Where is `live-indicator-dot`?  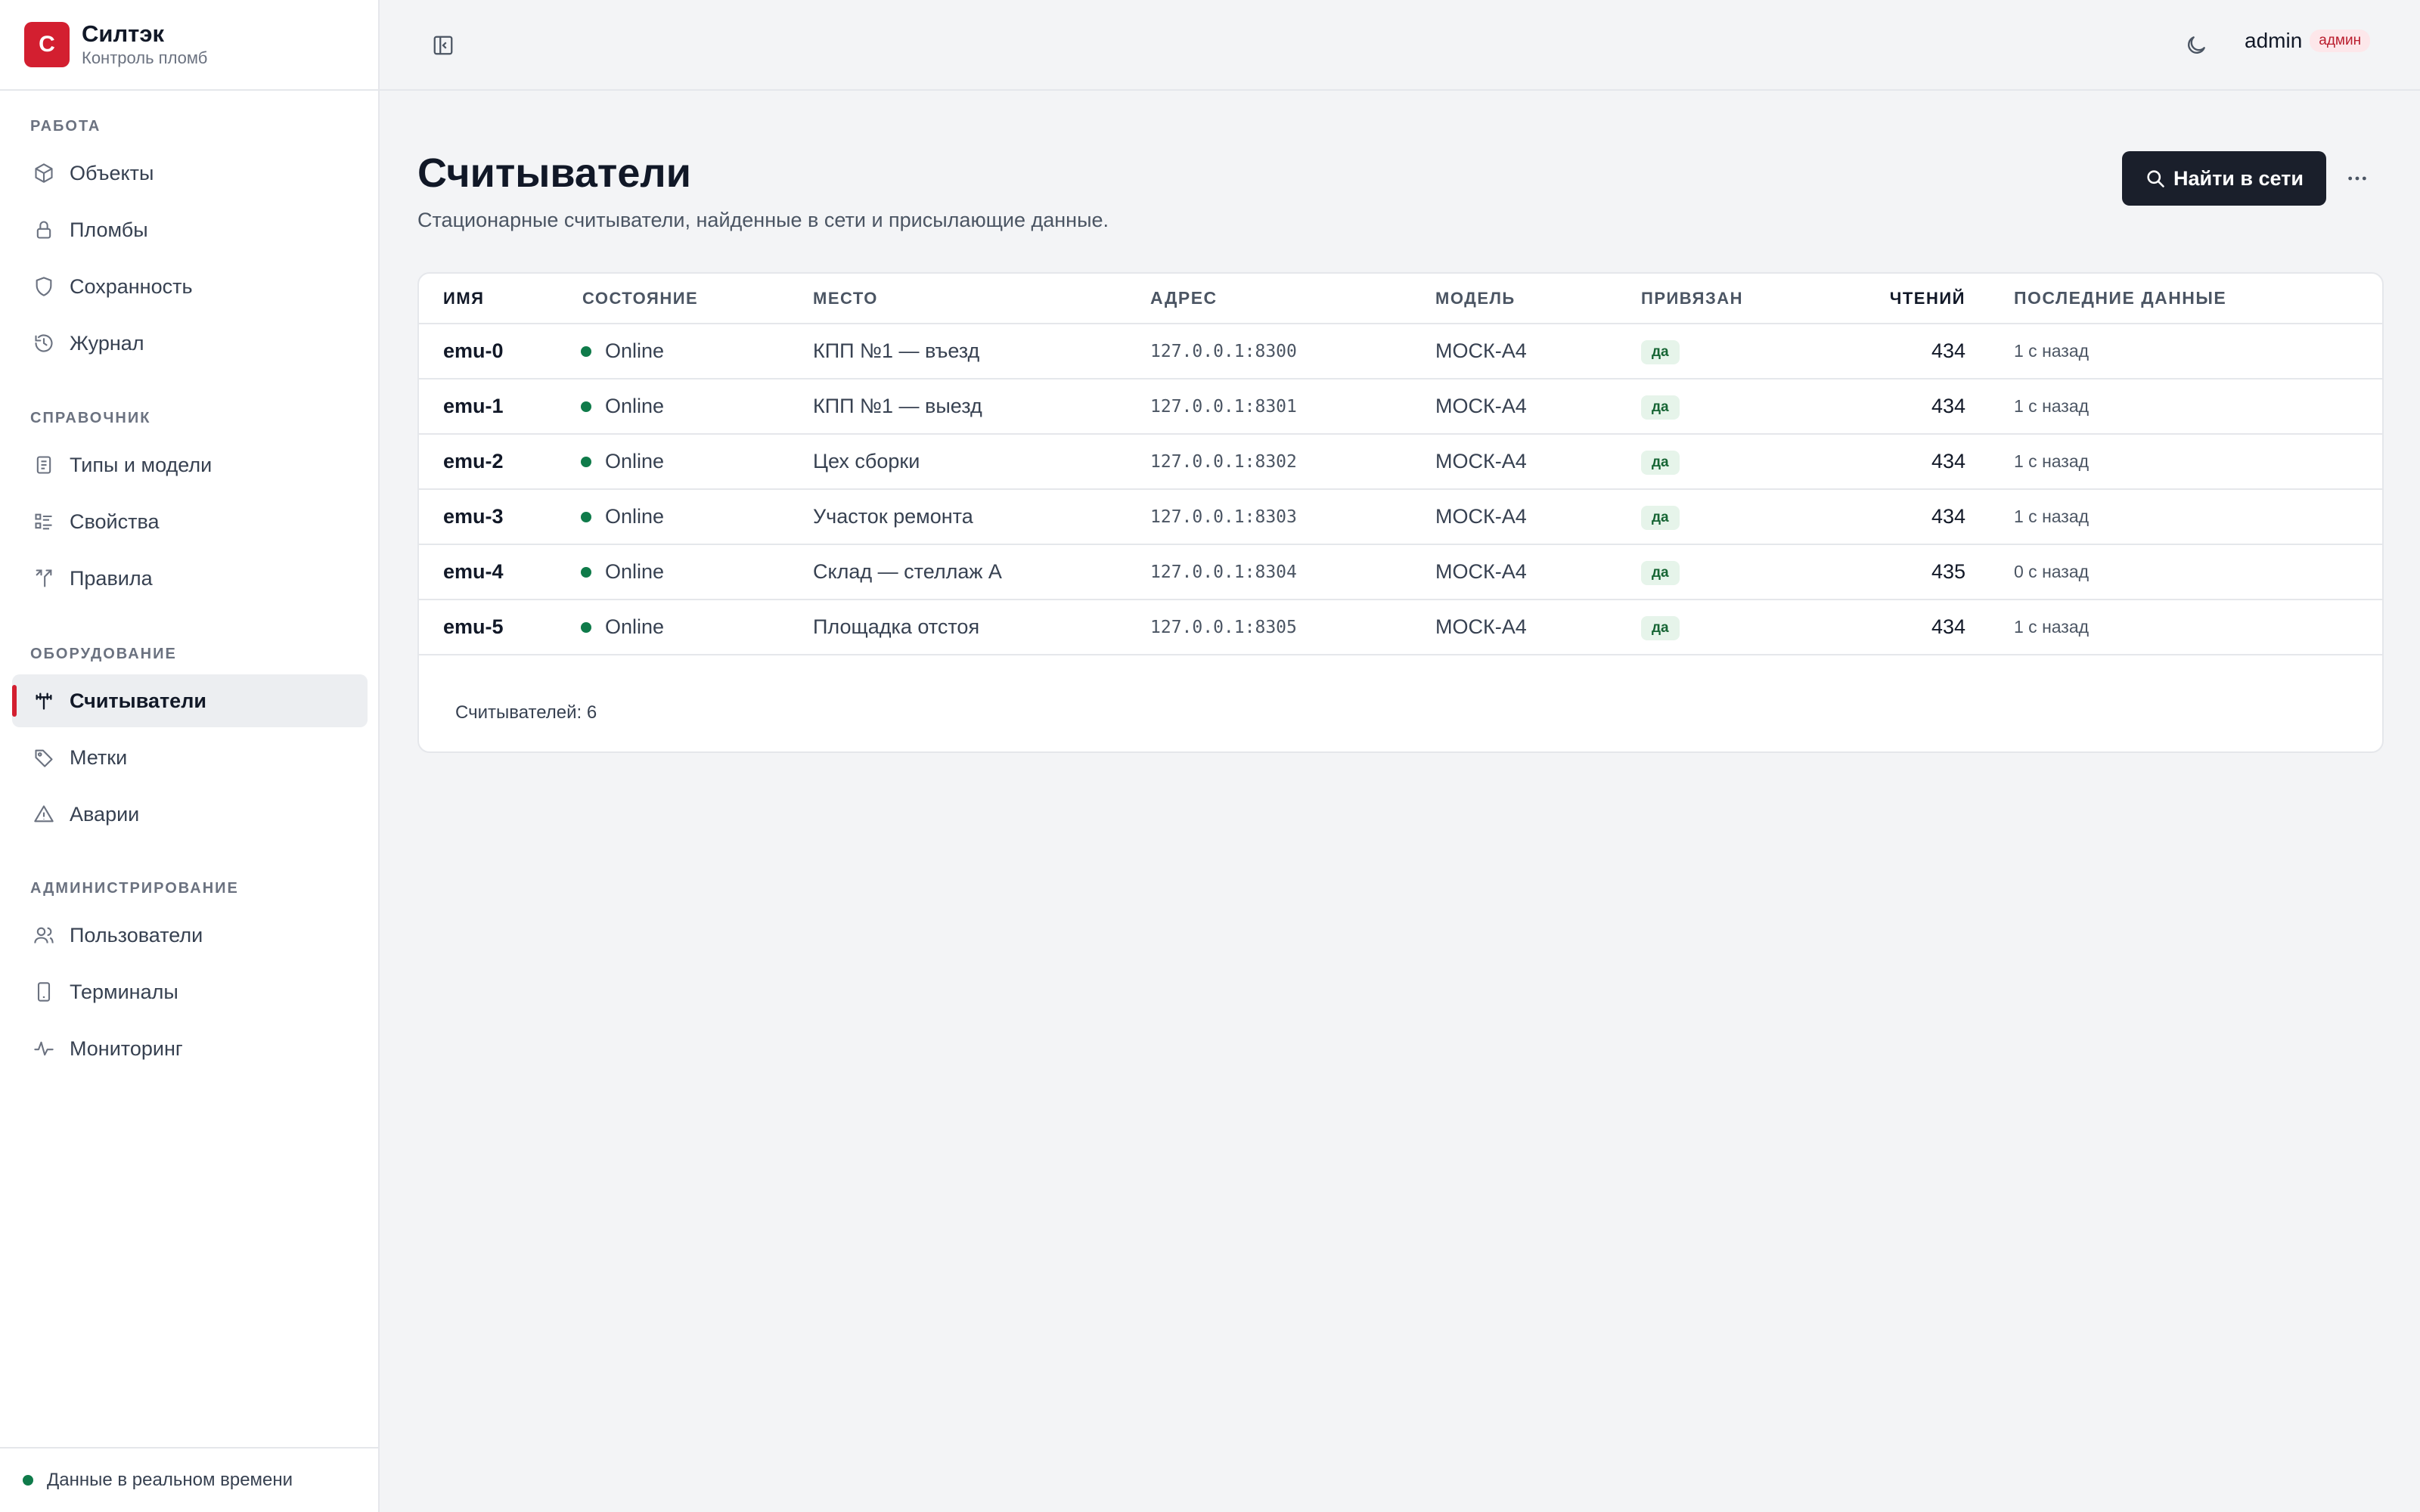
live-indicator-dot is located at coordinates (28, 1481).